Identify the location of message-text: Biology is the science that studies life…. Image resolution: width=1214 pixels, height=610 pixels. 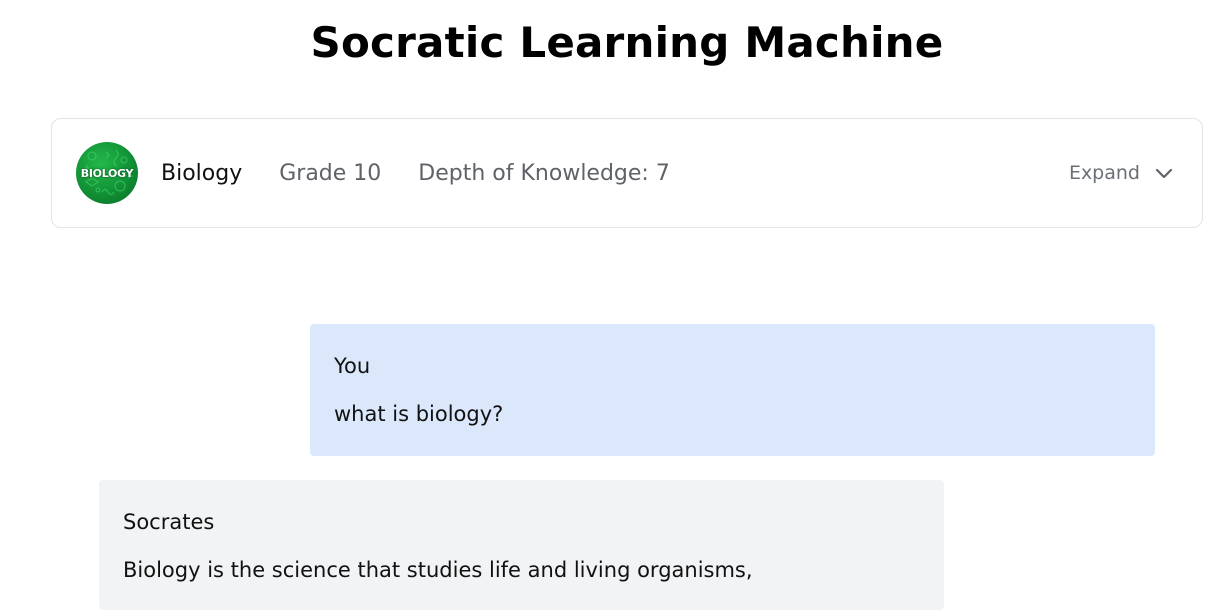
(438, 570).